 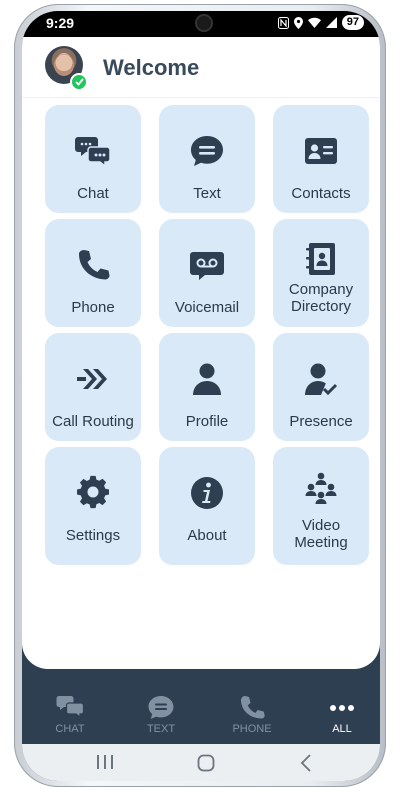 What do you see at coordinates (79, 82) in the screenshot?
I see `presence-status-icon` at bounding box center [79, 82].